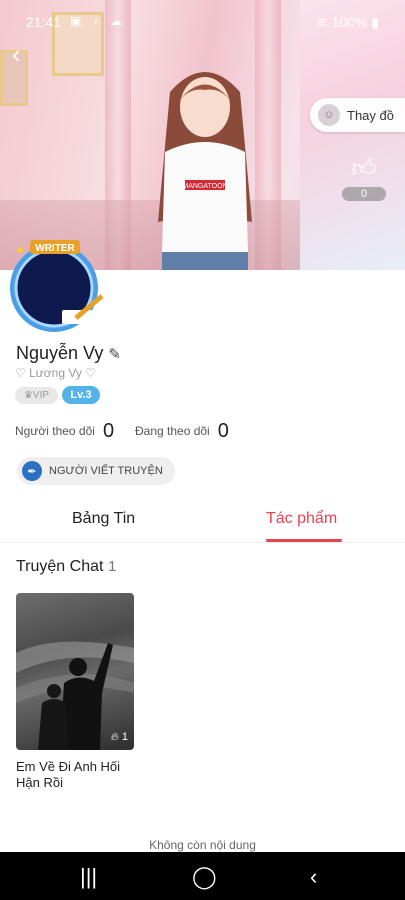  Describe the element at coordinates (364, 168) in the screenshot. I see `thumbs-up-icon: 👍︎` at that location.